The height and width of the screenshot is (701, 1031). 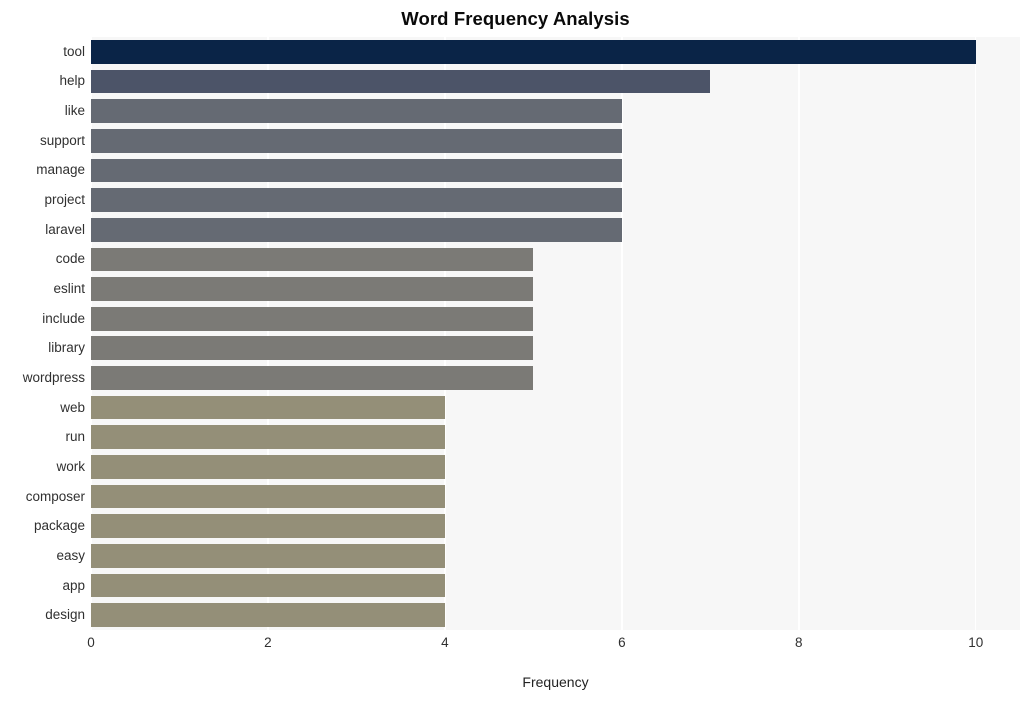 I want to click on bar-manage, so click(x=356, y=170).